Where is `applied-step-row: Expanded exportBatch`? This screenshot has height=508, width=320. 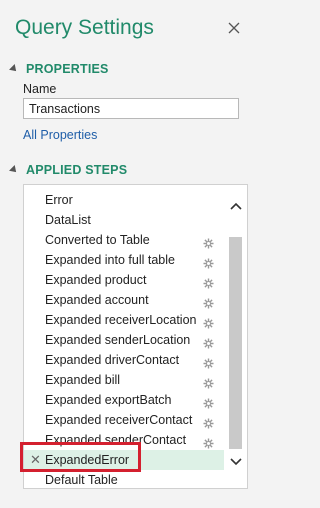 applied-step-row: Expanded exportBatch is located at coordinates (124, 400).